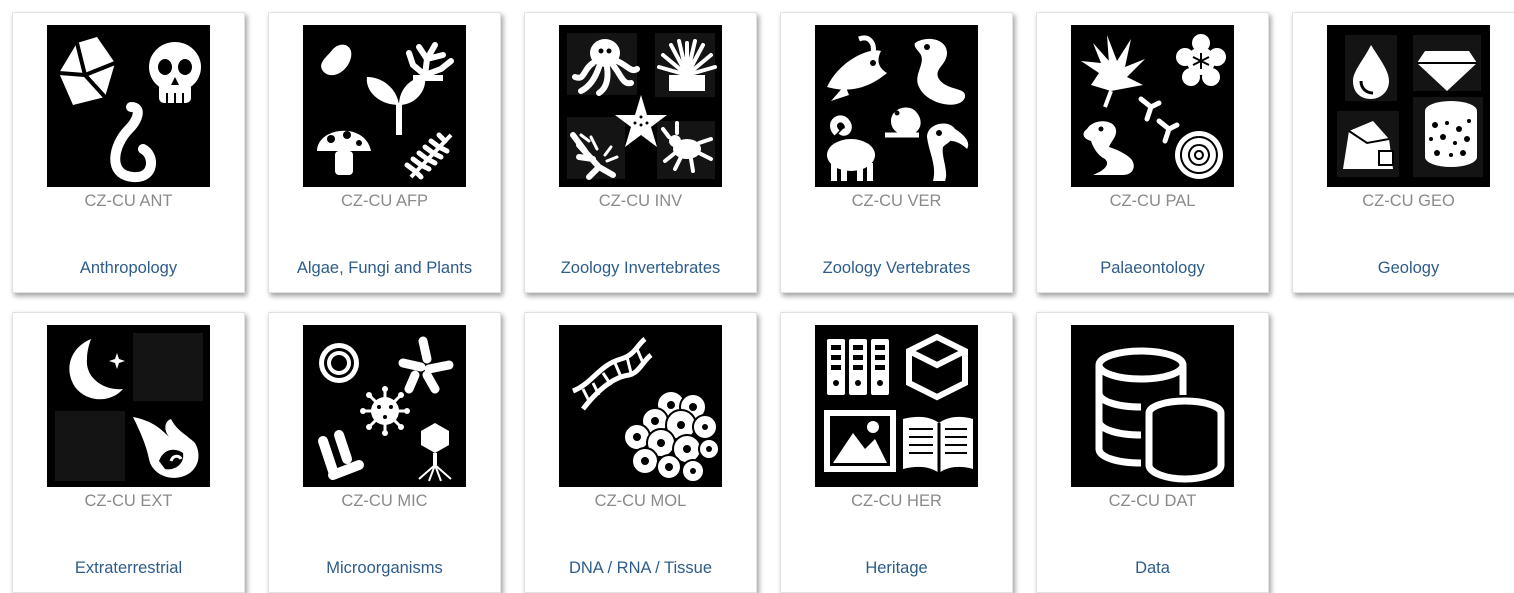 The width and height of the screenshot is (1514, 593). What do you see at coordinates (896, 201) in the screenshot?
I see `collection-code: CZ-CU VER` at bounding box center [896, 201].